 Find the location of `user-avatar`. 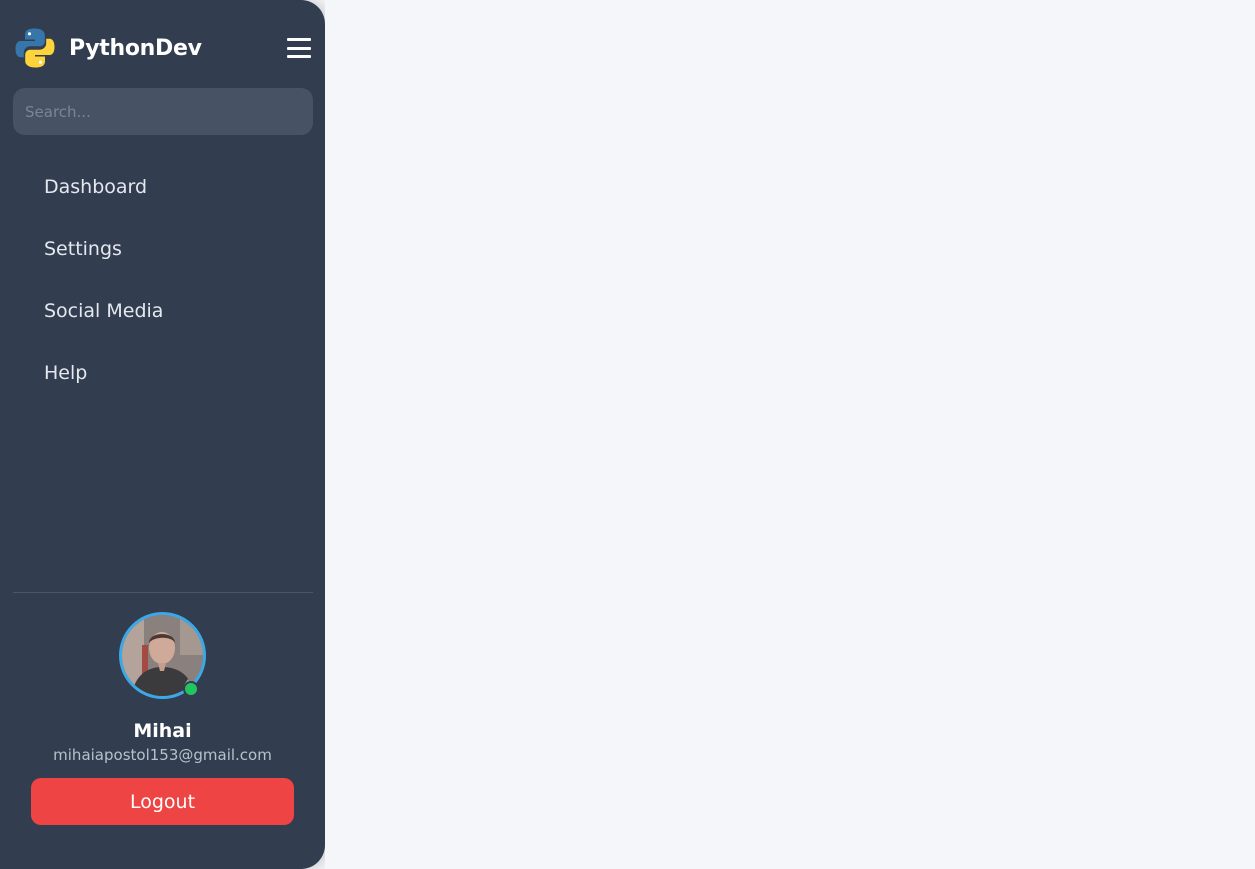

user-avatar is located at coordinates (162, 655).